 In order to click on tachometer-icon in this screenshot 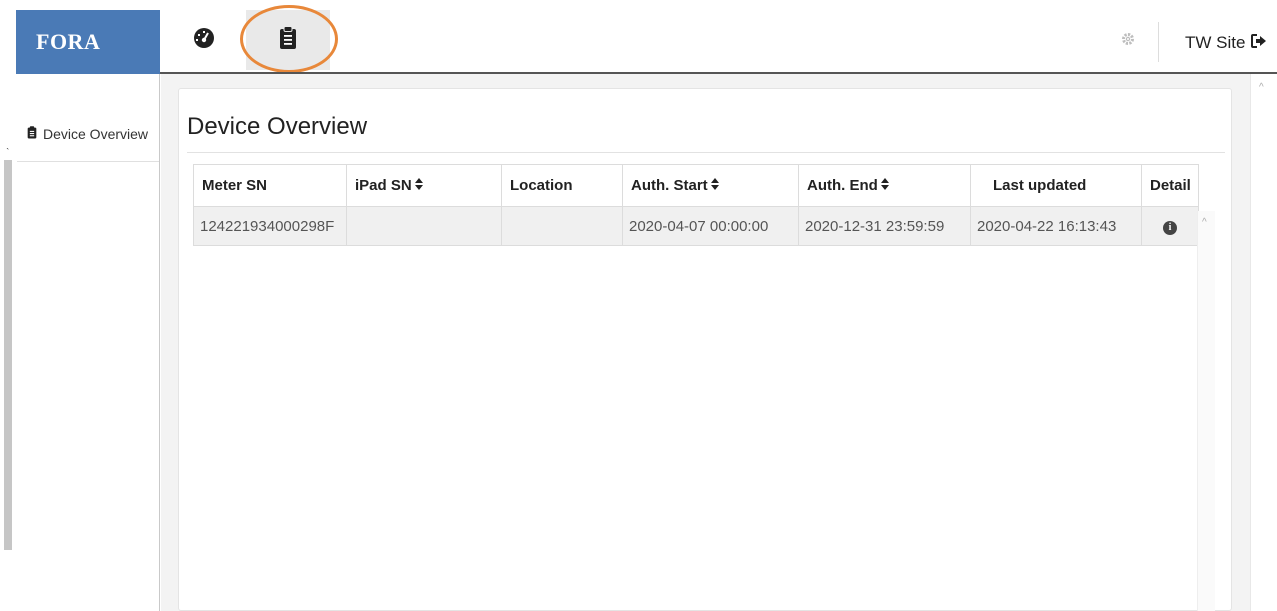, I will do `click(204, 40)`.